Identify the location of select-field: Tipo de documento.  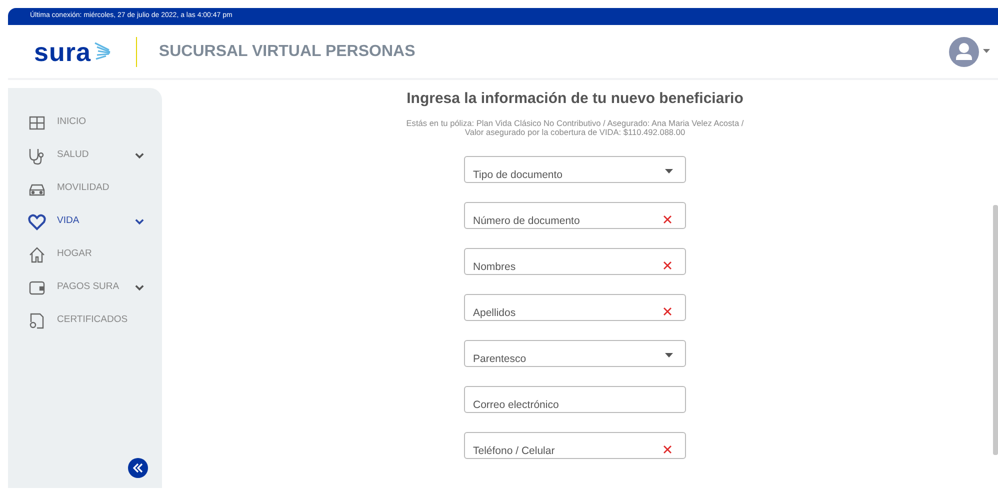
(575, 170).